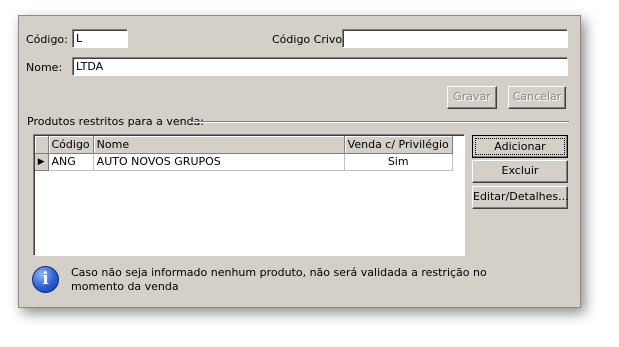 This screenshot has width=619, height=347. I want to click on info-message-line2: momento da venda, so click(125, 286).